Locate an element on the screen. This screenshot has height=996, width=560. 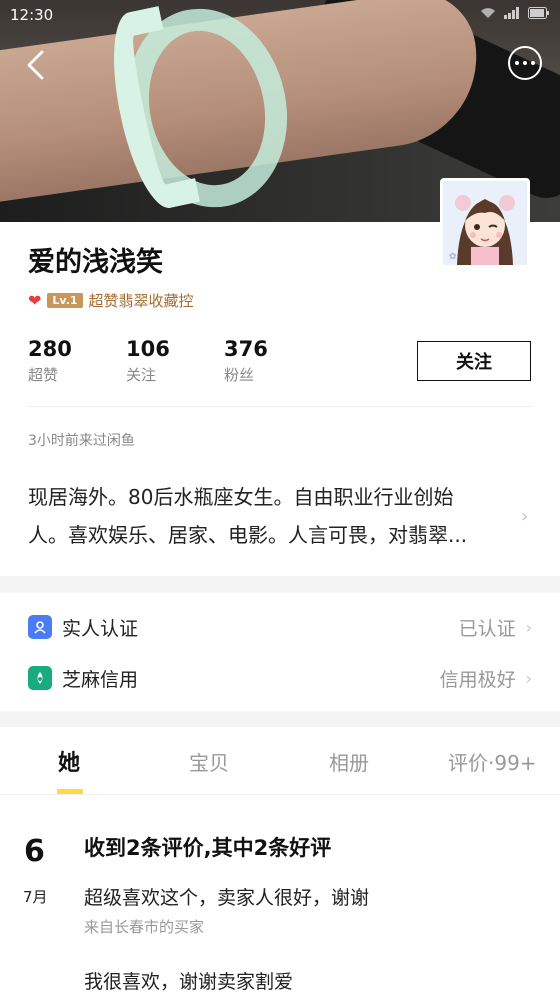
more-options-button is located at coordinates (525, 63).